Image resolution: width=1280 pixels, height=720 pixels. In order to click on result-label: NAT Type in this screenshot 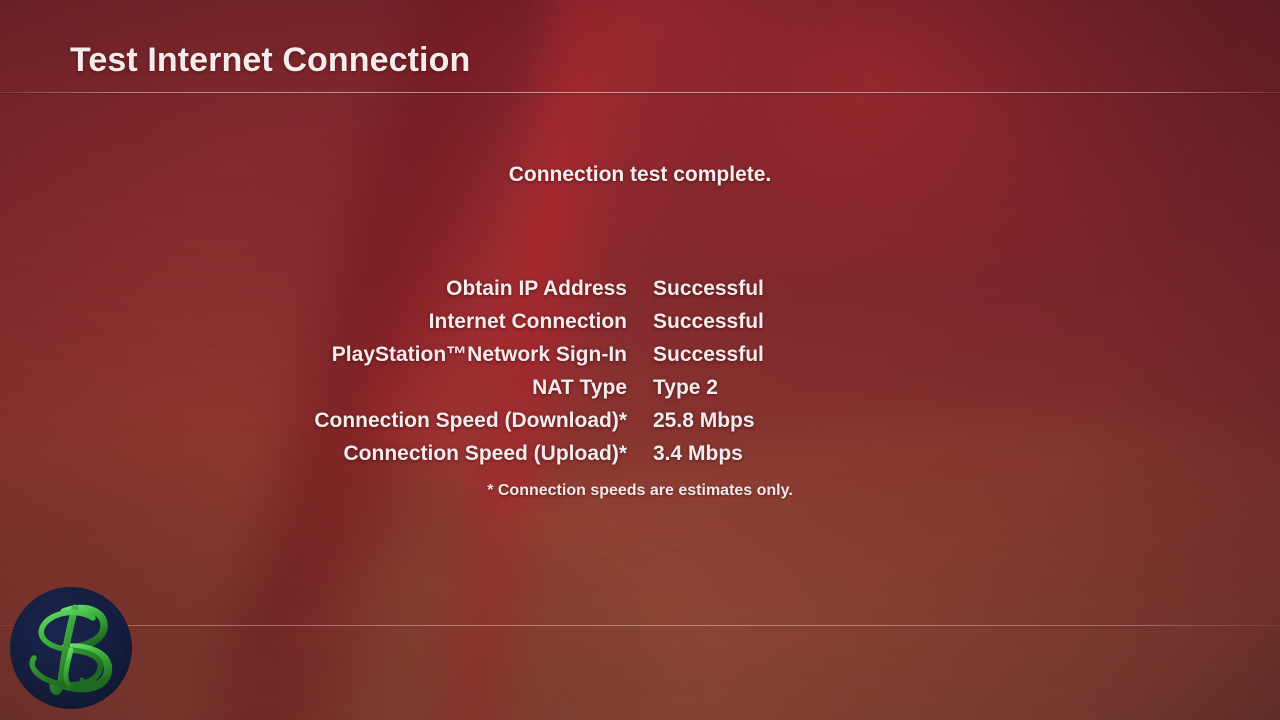, I will do `click(579, 387)`.